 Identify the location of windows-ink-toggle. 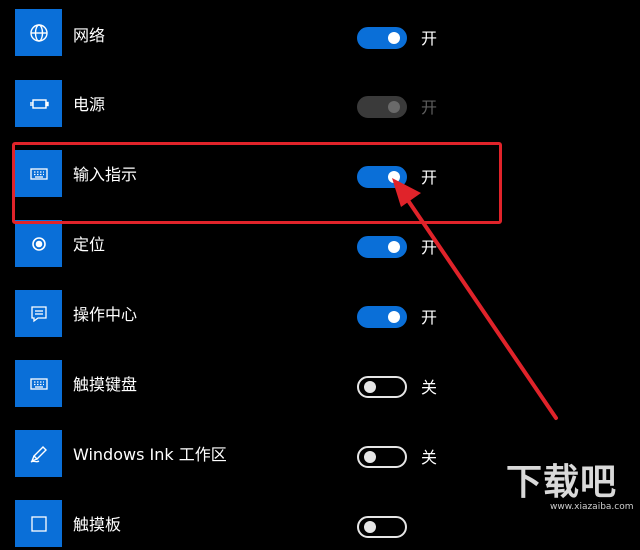
(382, 457).